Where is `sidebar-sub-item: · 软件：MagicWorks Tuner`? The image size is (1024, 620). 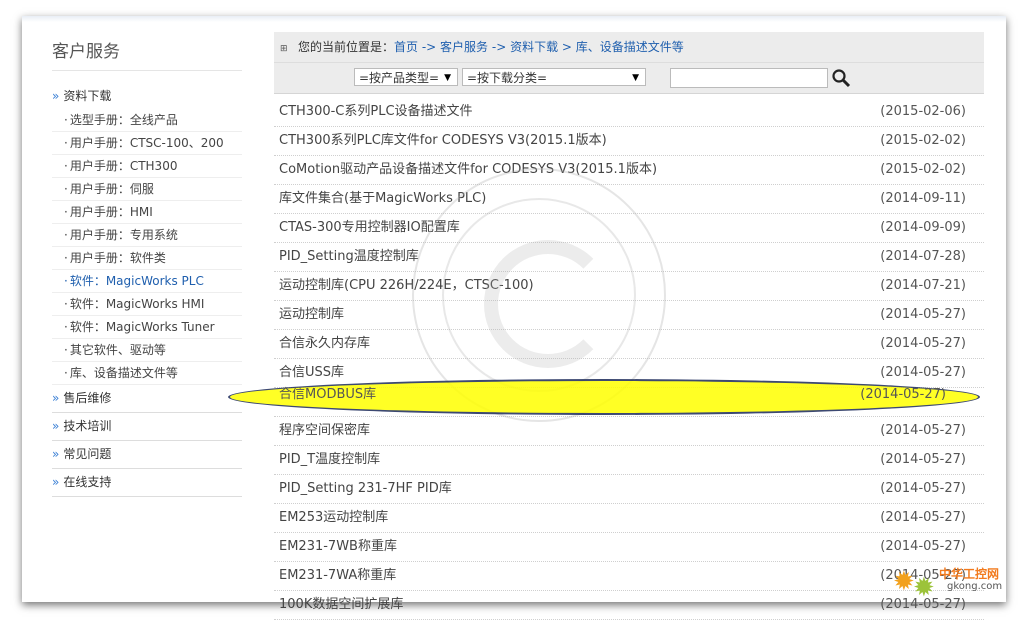 sidebar-sub-item: · 软件：MagicWorks Tuner is located at coordinates (147, 327).